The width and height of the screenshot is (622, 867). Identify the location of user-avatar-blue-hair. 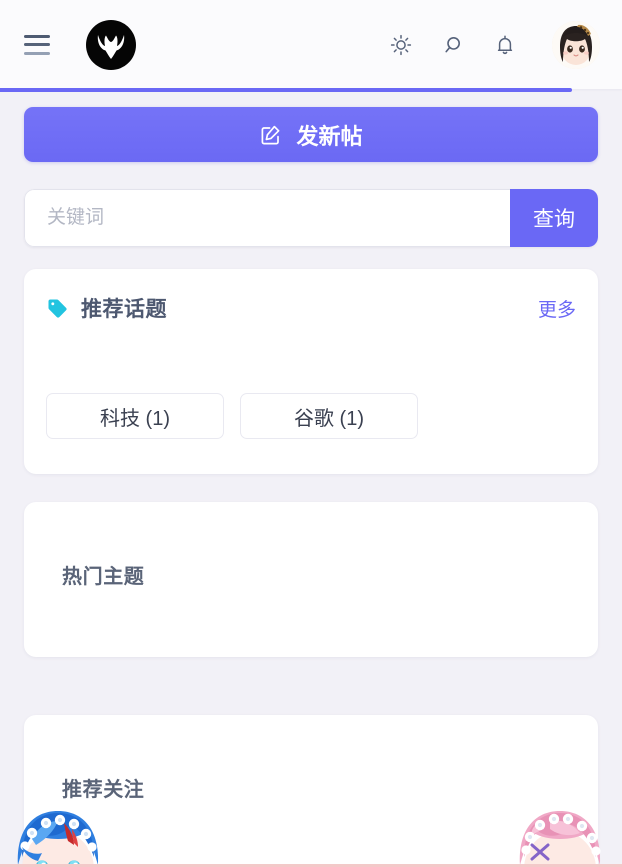
(58, 831).